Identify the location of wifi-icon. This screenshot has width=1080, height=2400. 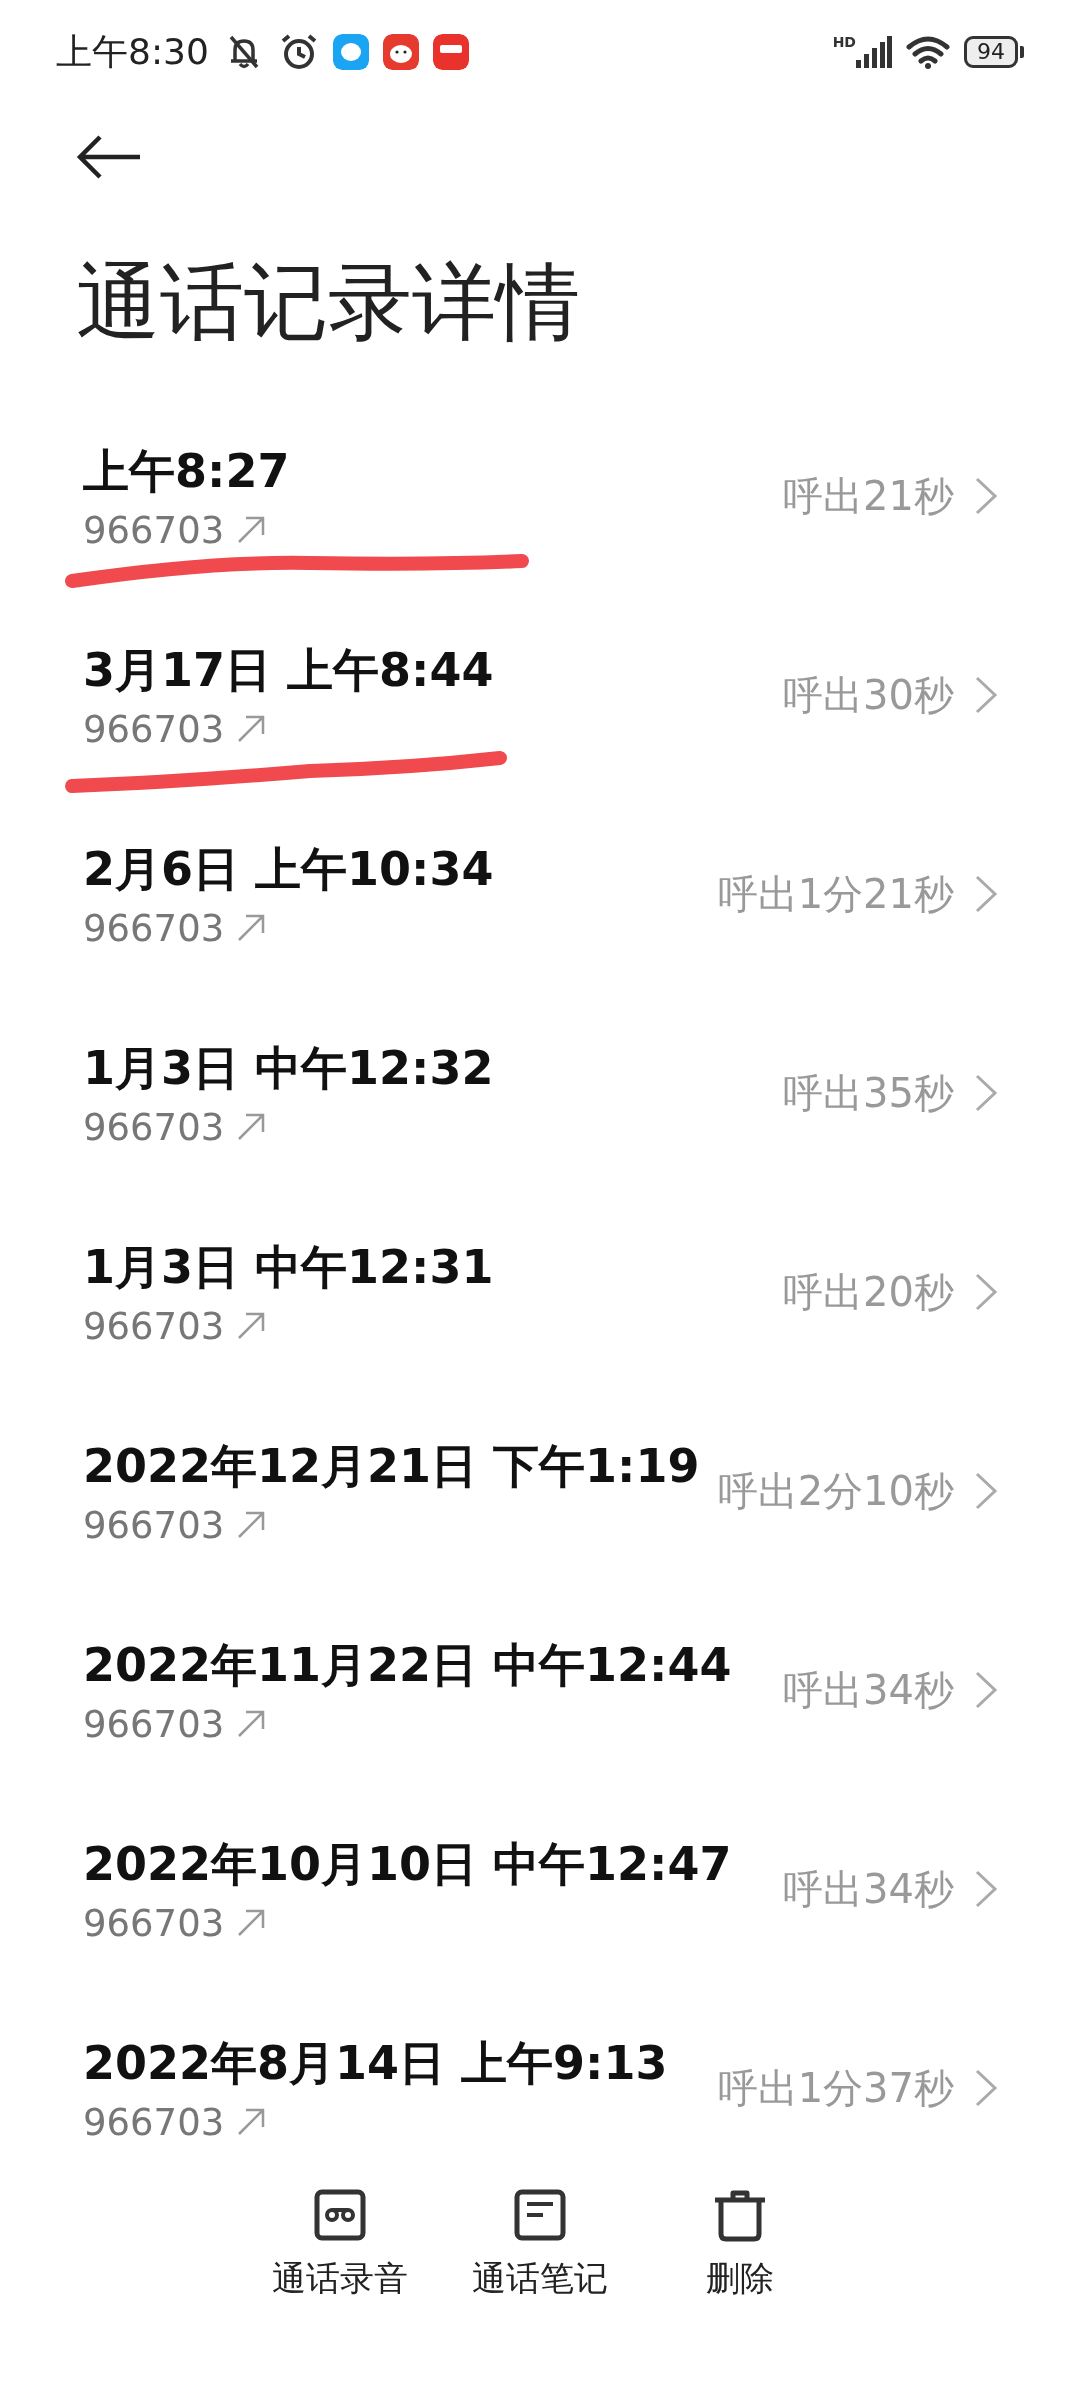
(928, 52).